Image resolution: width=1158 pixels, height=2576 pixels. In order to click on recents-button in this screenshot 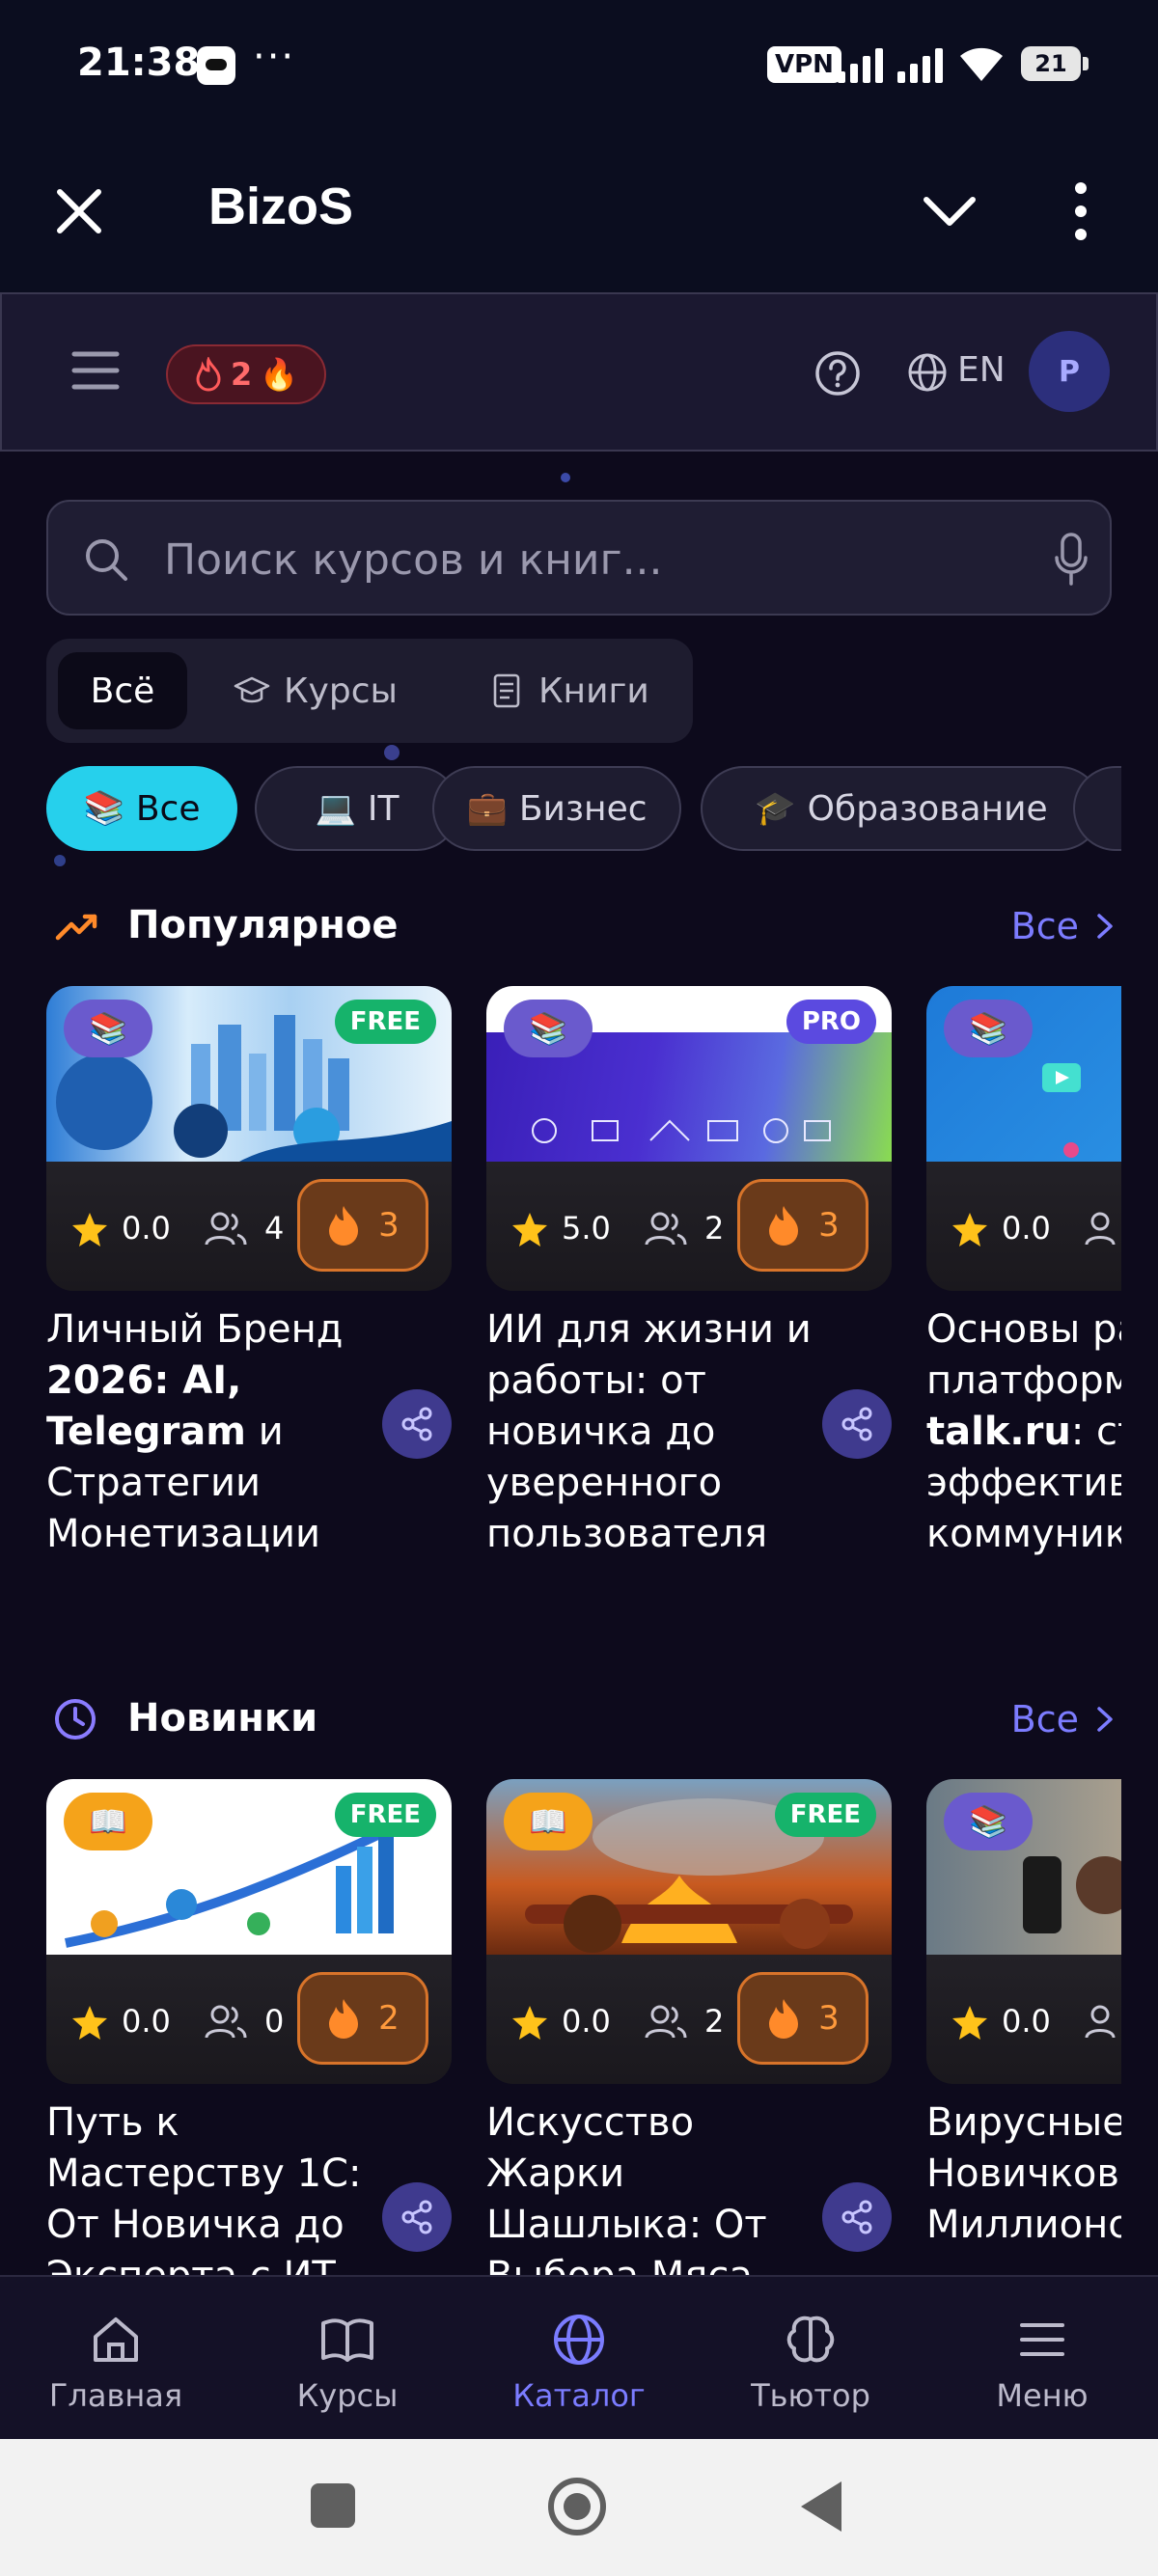, I will do `click(333, 2506)`.